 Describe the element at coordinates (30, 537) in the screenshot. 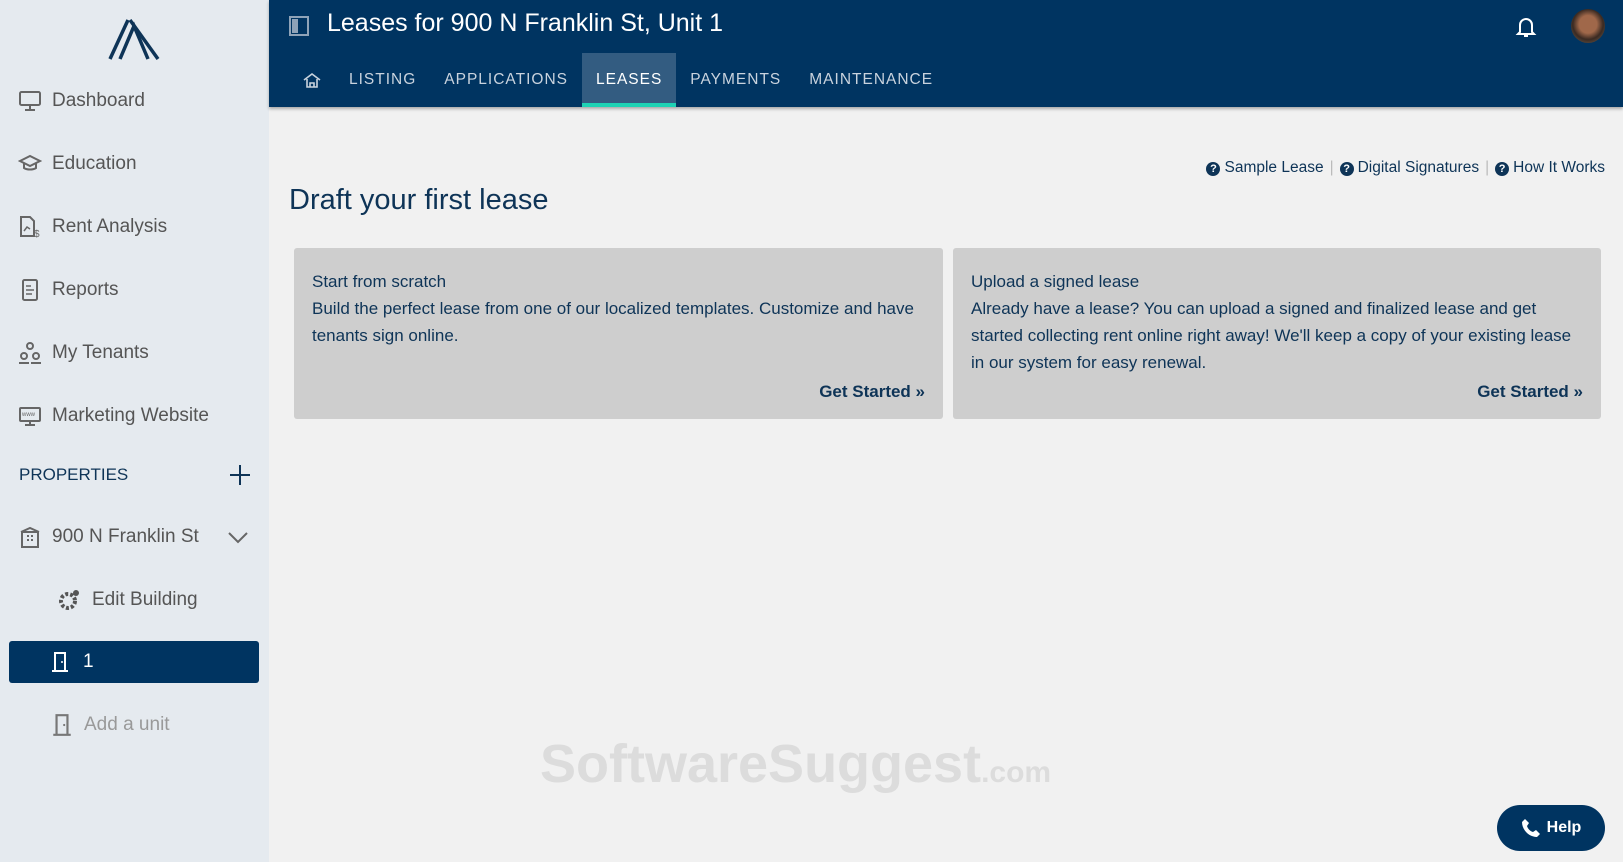

I see `building-icon` at that location.